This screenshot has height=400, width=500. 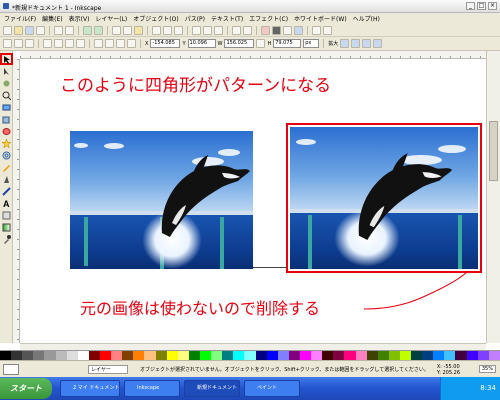 I want to click on horizontal-ruler, so click(x=255, y=55).